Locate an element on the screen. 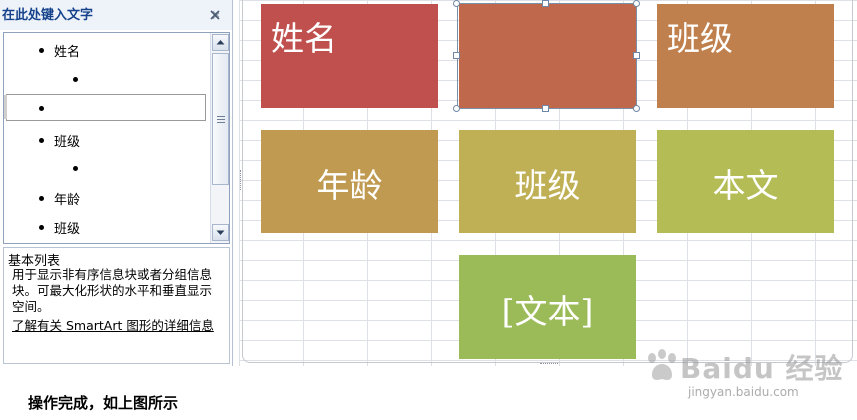 Image resolution: width=857 pixels, height=420 pixels. arrow-up-icon is located at coordinates (220, 42).